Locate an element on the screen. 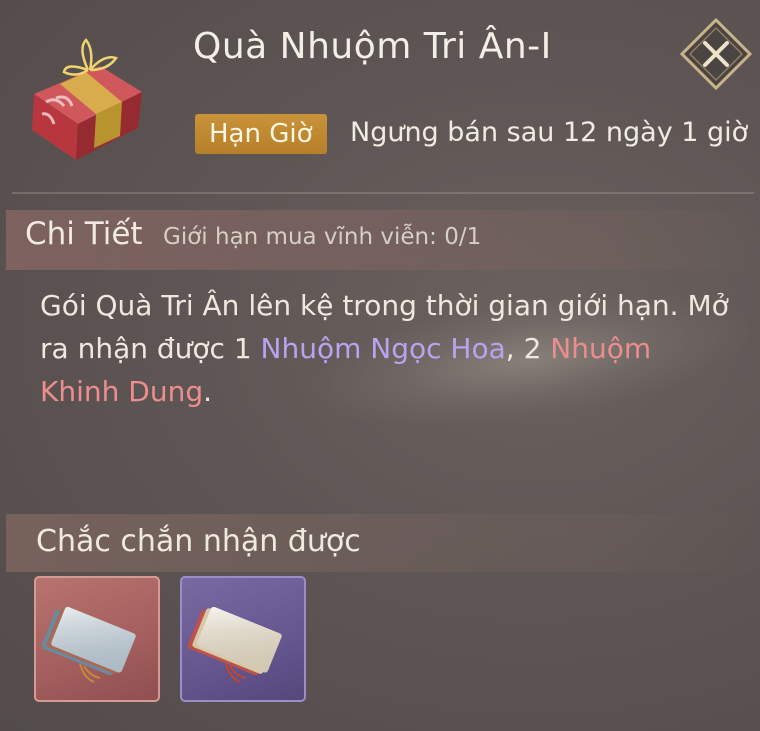  item-title: Quà Nhuộm Tri Ân-I is located at coordinates (372, 46).